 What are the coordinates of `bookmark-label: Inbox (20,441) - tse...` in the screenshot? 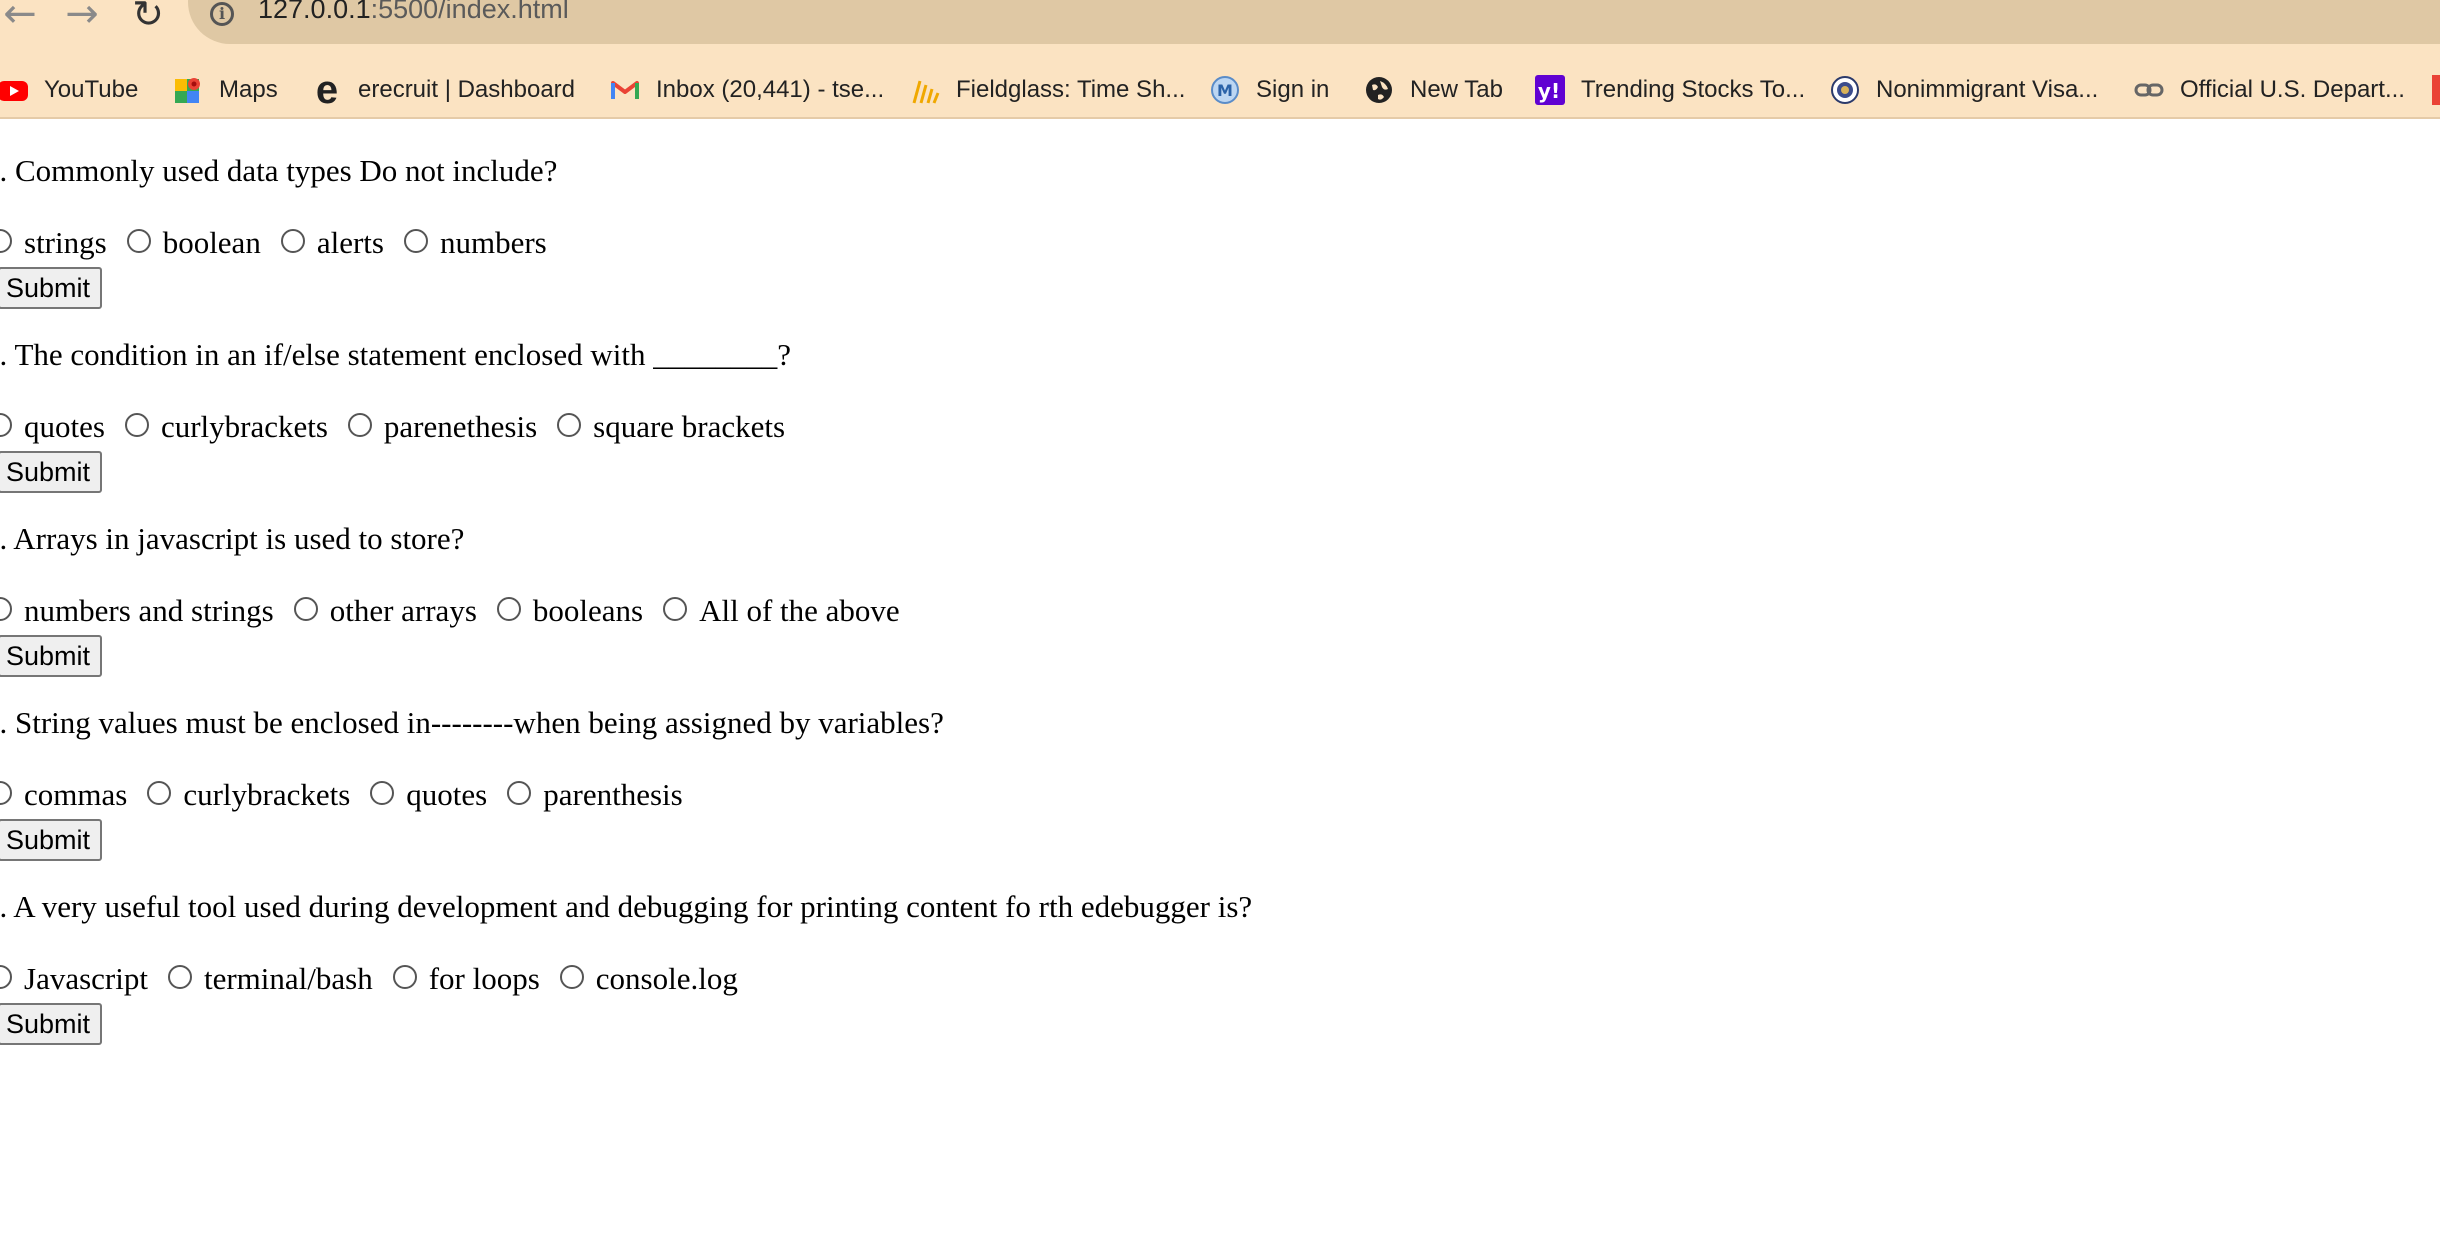 It's located at (770, 89).